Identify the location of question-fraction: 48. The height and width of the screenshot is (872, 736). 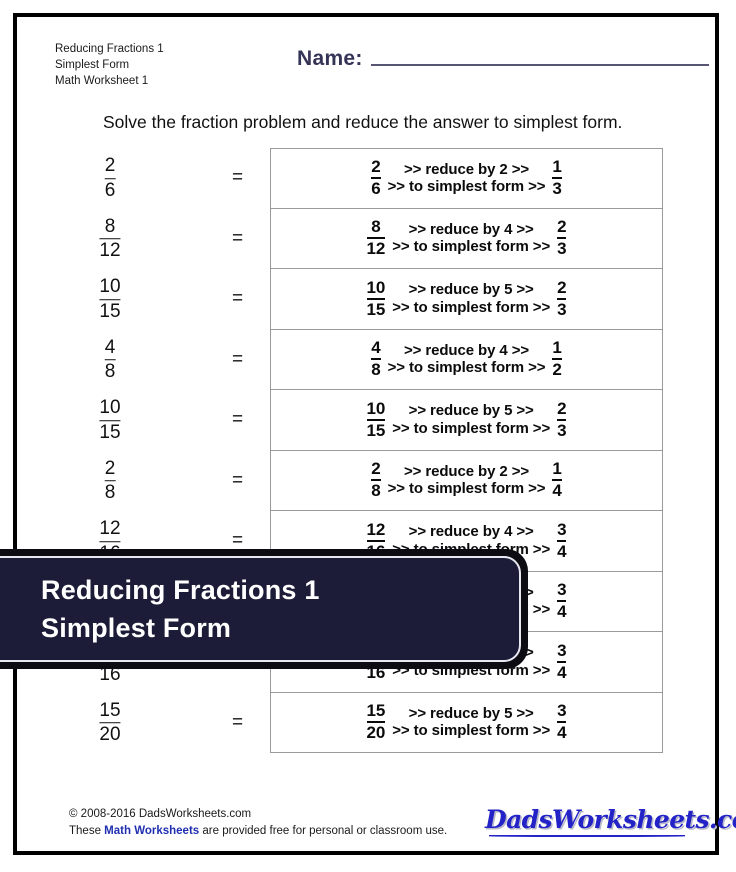
(110, 360).